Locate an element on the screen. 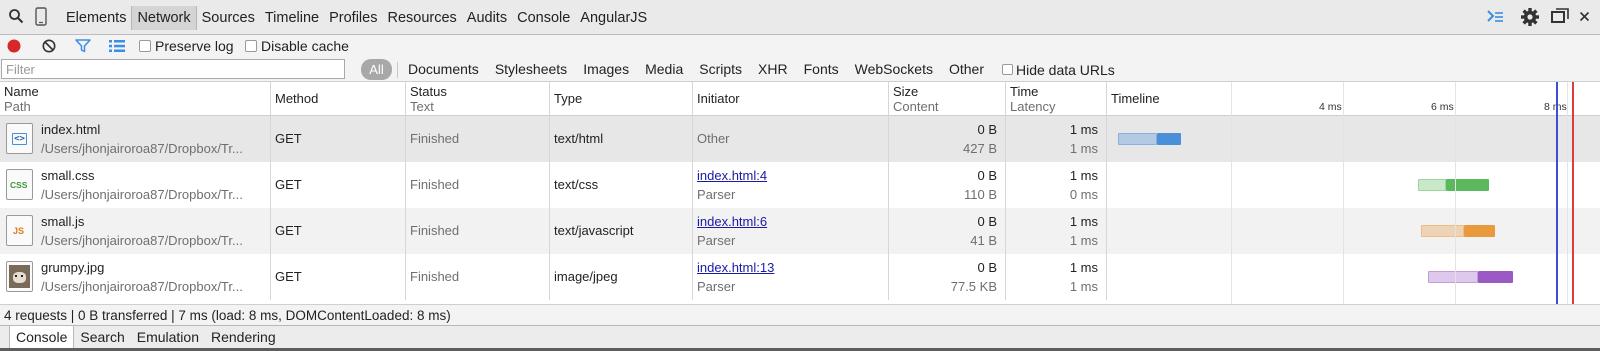 This screenshot has width=1600, height=351. drawer-tab-rendering: Rendering is located at coordinates (243, 337).